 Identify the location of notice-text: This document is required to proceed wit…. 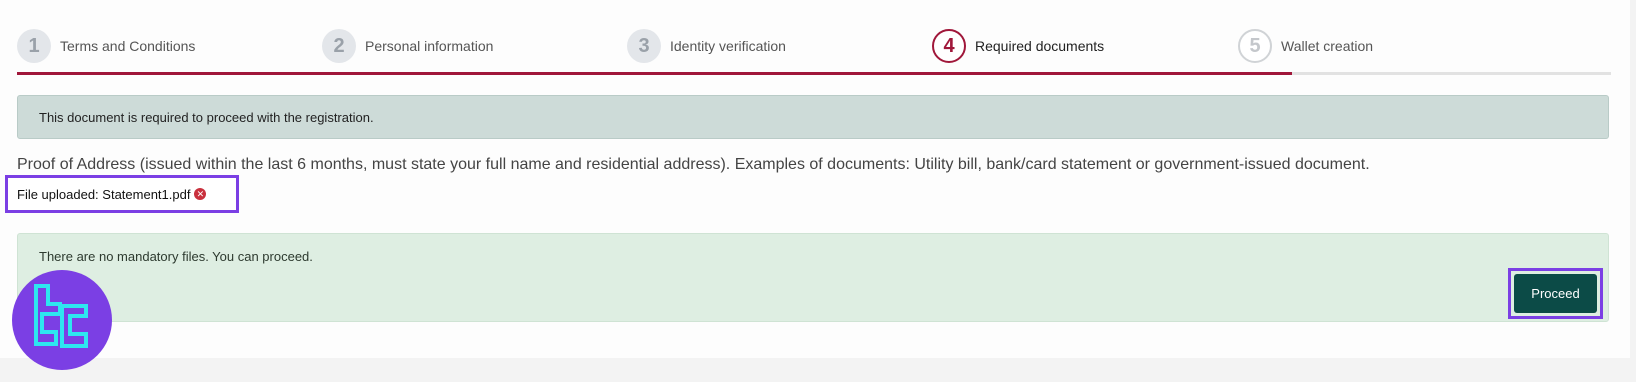
(206, 117).